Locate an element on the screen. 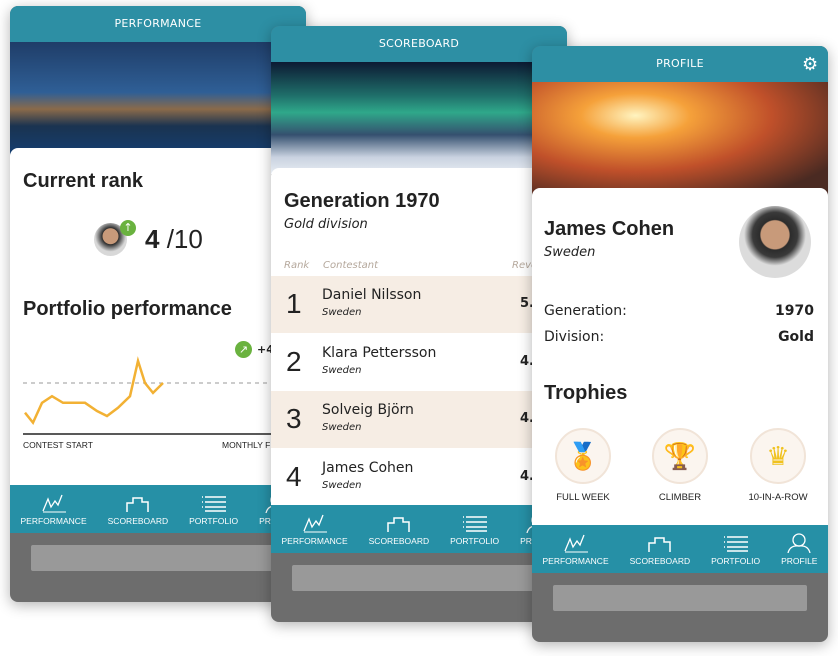 This screenshot has height=656, width=838. trophies-heading: Trophies is located at coordinates (586, 393).